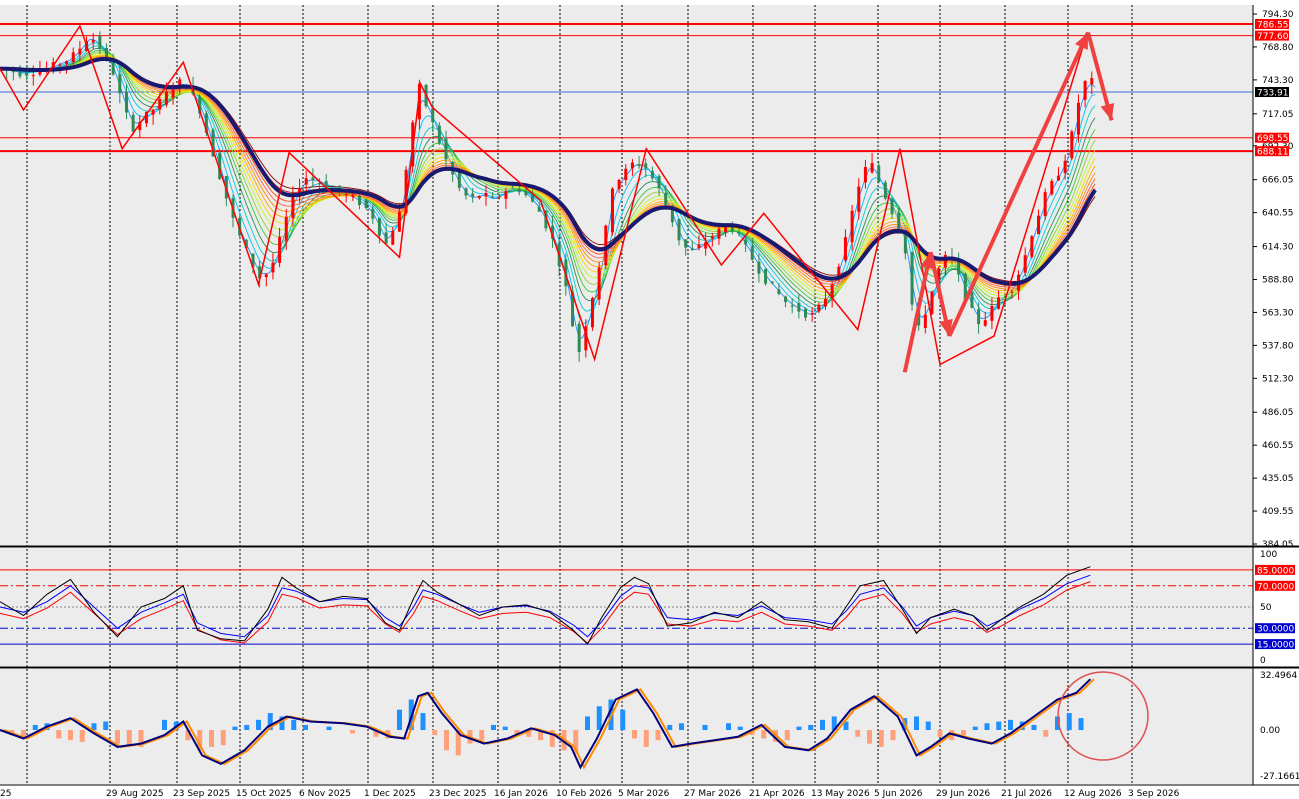 This screenshot has height=799, width=1299. I want to click on y-tick-label: 460.55, so click(1278, 446).